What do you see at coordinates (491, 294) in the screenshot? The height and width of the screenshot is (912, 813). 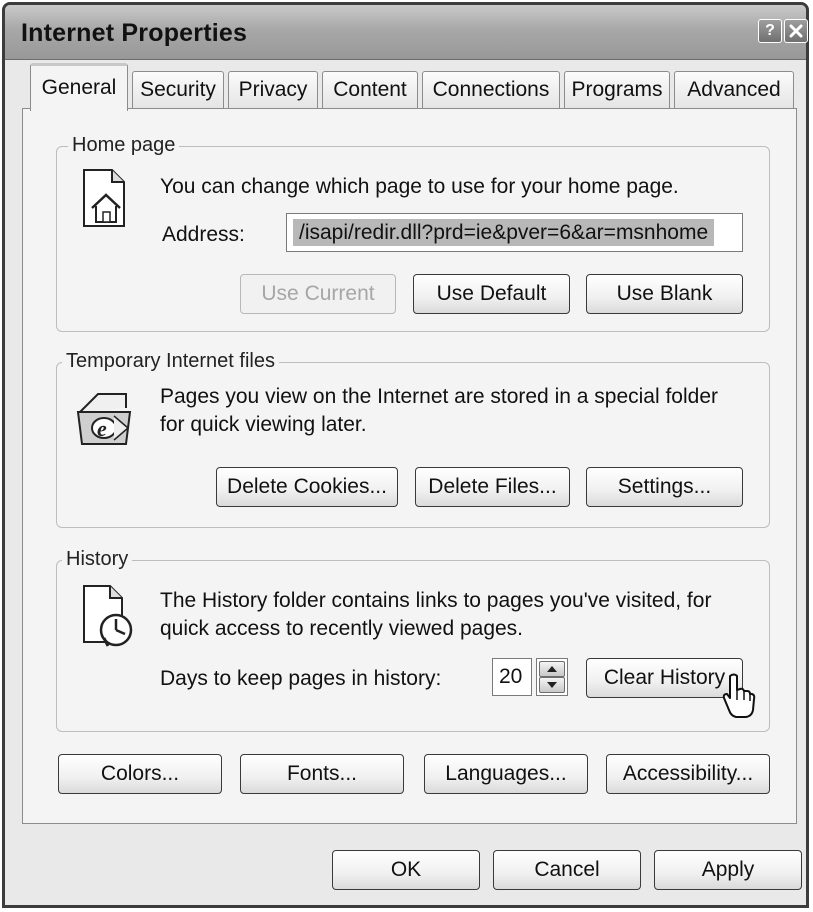 I see `use-default-button: Use Default` at bounding box center [491, 294].